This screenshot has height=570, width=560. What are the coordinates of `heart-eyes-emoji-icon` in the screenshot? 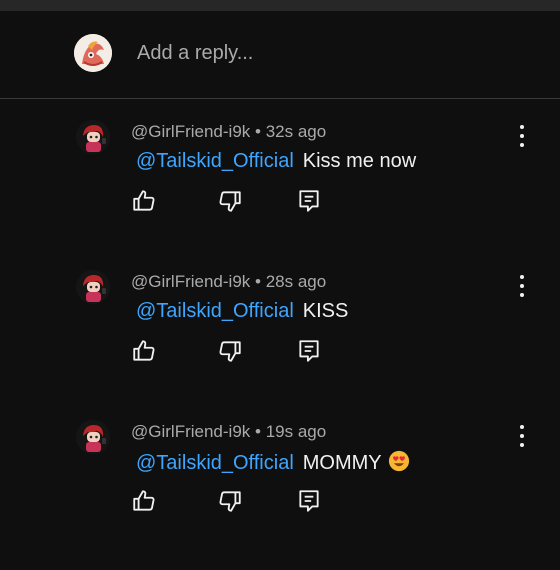 It's located at (398, 461).